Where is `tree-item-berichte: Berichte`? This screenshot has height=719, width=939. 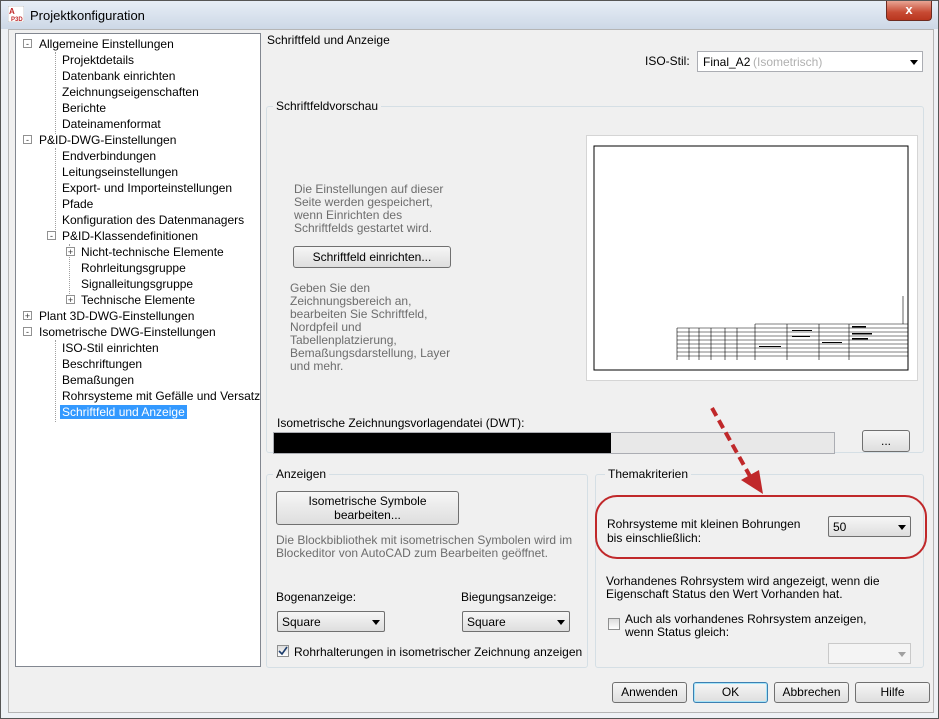
tree-item-berichte: Berichte is located at coordinates (84, 108).